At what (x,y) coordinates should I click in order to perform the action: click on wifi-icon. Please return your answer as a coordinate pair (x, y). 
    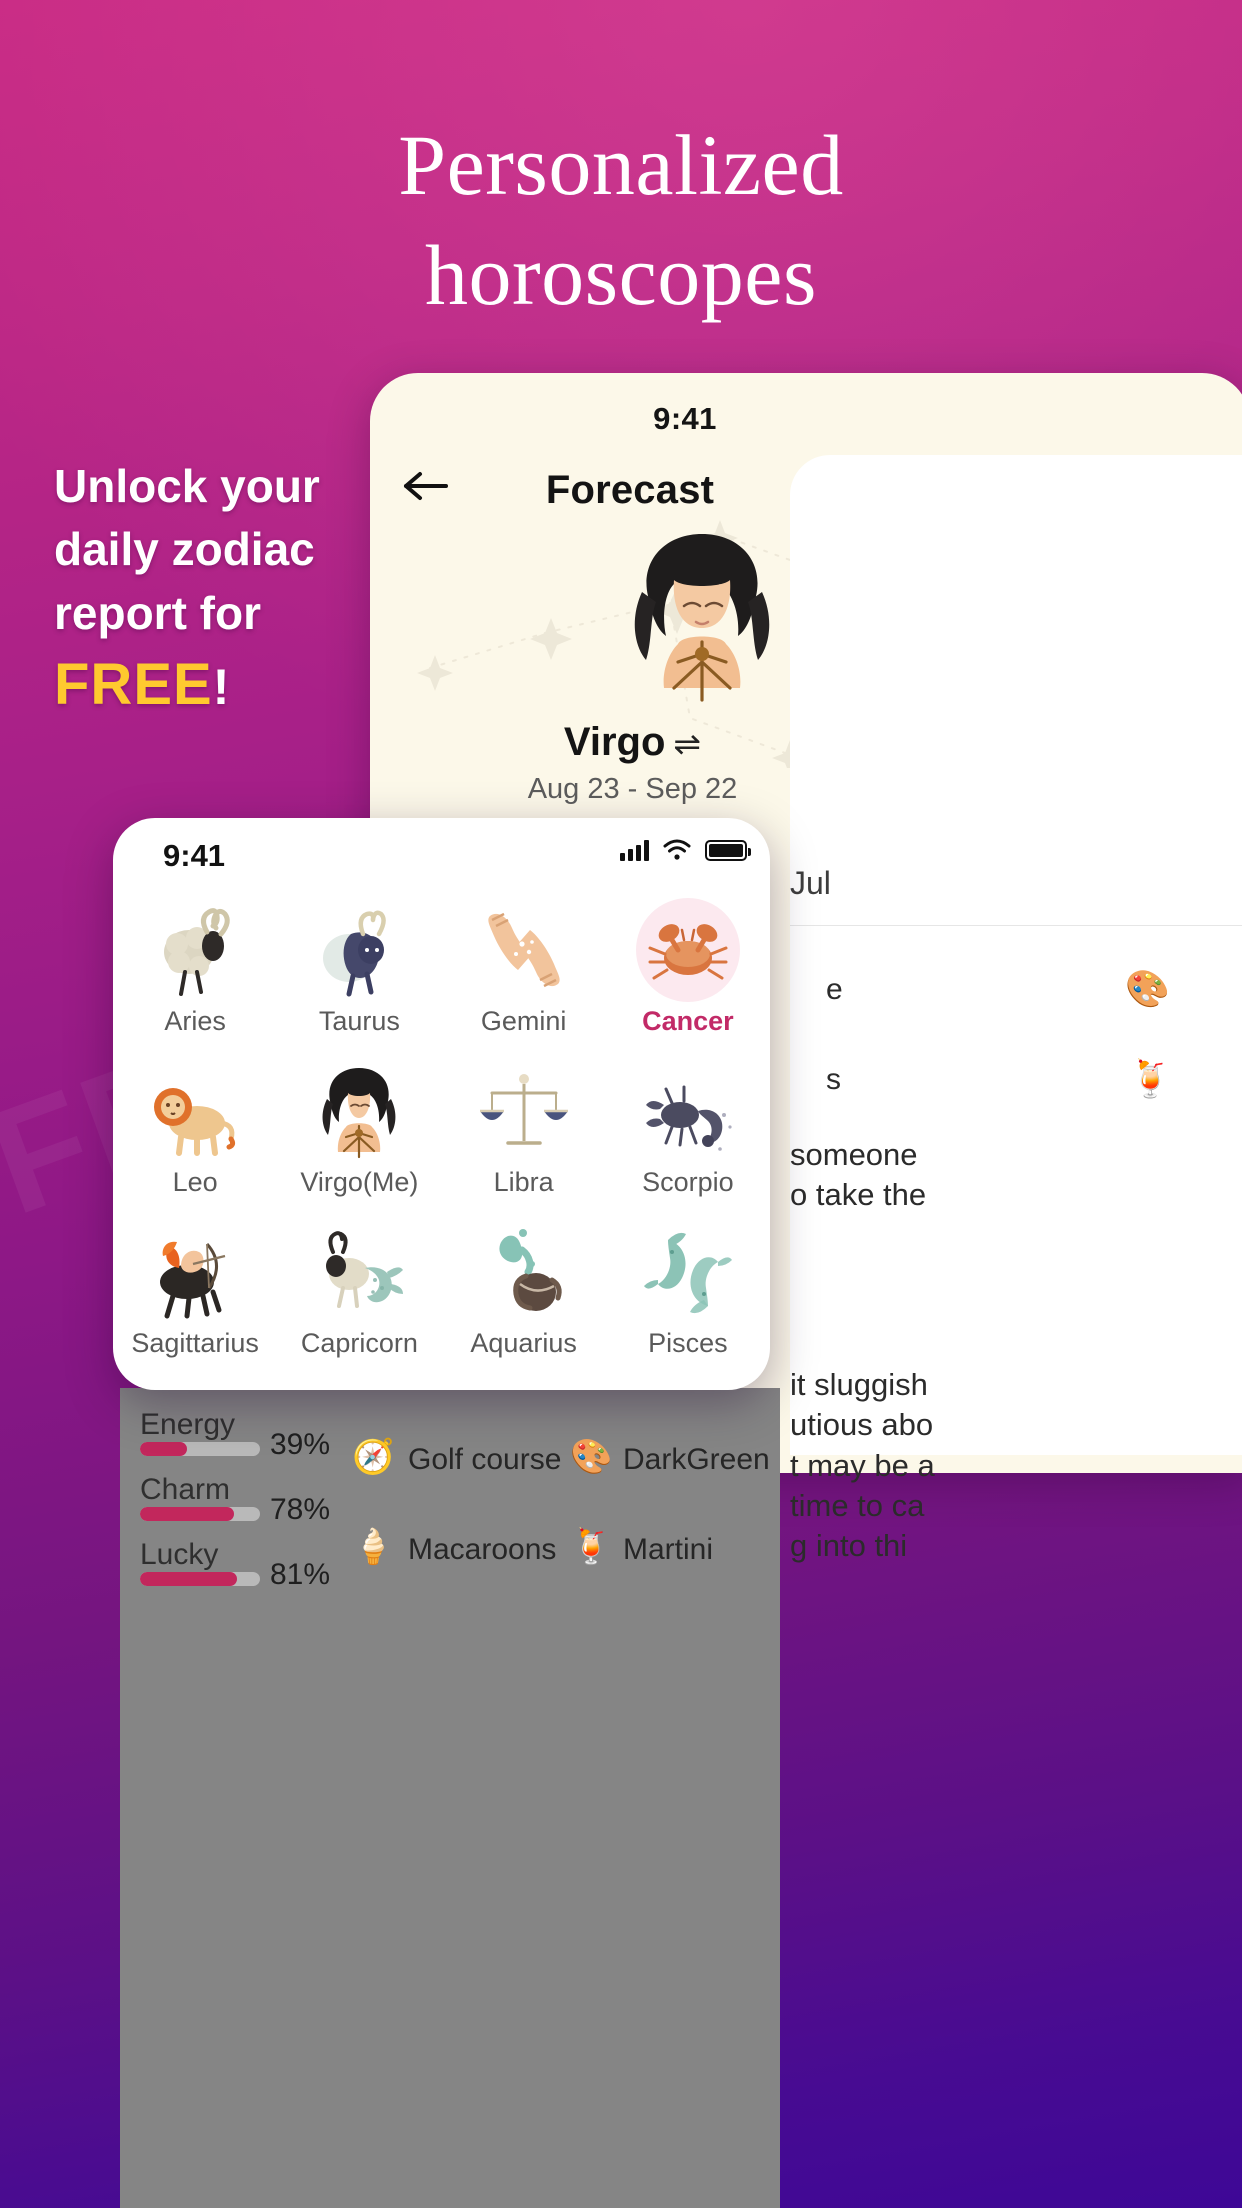
    Looking at the image, I should click on (677, 849).